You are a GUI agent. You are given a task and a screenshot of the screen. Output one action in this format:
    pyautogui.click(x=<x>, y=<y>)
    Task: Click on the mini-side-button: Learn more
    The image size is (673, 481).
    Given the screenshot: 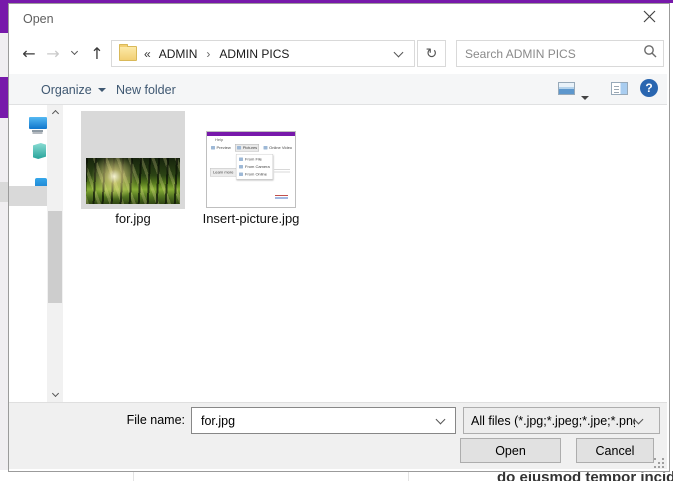 What is the action you would take?
    pyautogui.click(x=223, y=172)
    